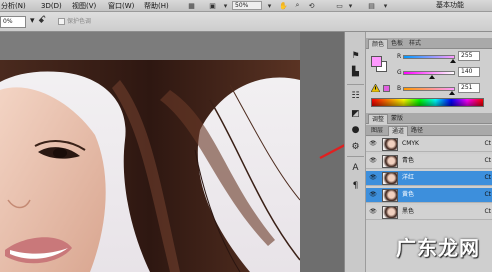 Image resolution: width=492 pixels, height=272 pixels. Describe the element at coordinates (375, 88) in the screenshot. I see `gamut-warning-icon` at that location.